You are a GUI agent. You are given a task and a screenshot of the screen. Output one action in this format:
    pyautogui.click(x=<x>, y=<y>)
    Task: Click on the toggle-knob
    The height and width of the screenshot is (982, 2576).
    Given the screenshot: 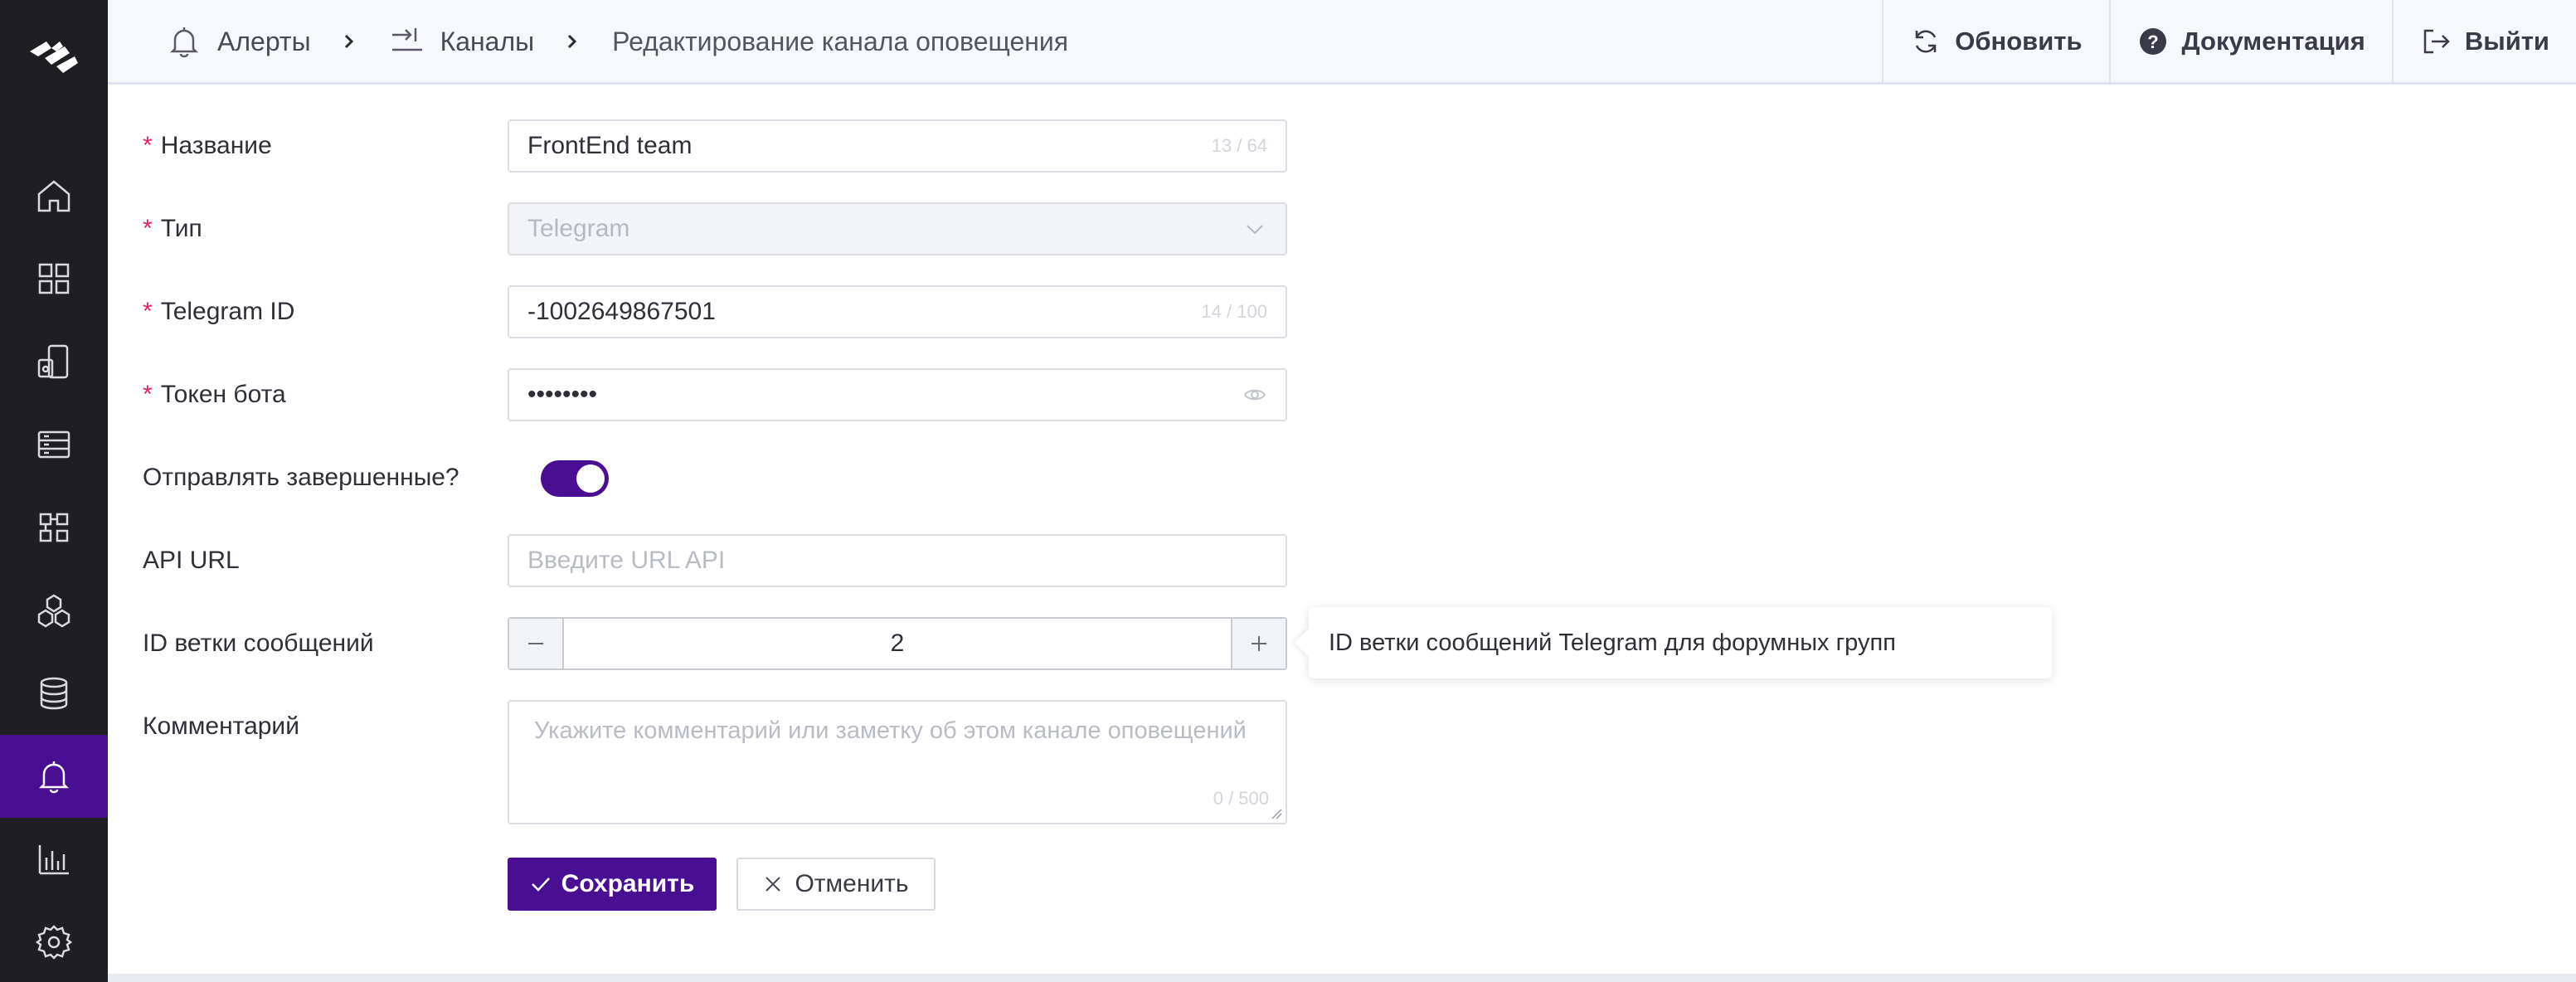 What is the action you would take?
    pyautogui.click(x=591, y=479)
    